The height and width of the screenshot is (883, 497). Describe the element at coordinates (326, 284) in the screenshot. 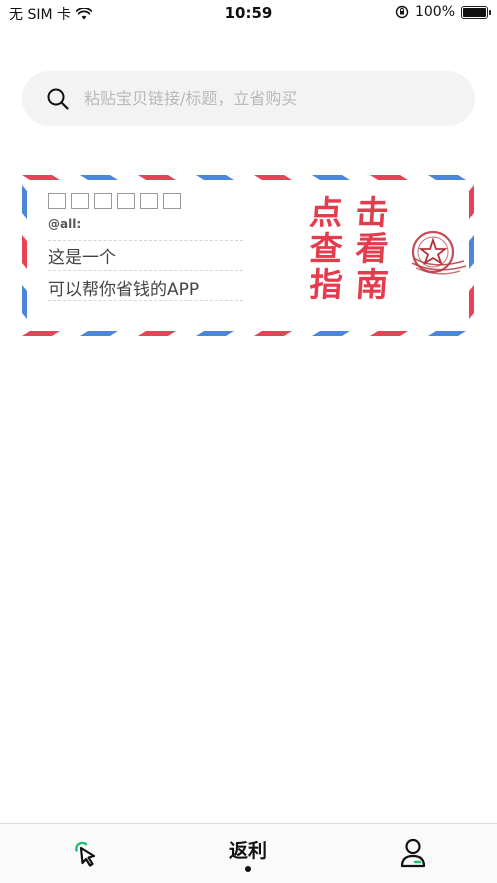

I see `guide-char: 指` at that location.